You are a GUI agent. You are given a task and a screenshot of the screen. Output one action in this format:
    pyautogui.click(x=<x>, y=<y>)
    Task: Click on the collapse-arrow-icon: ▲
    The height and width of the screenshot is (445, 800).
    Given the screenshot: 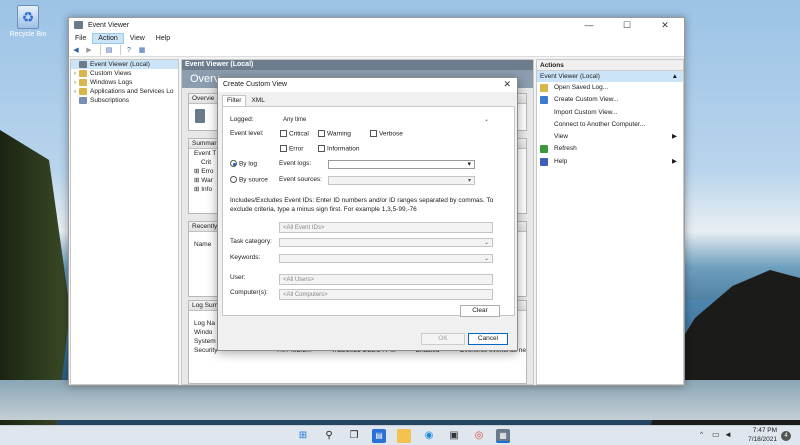 What is the action you would take?
    pyautogui.click(x=675, y=76)
    